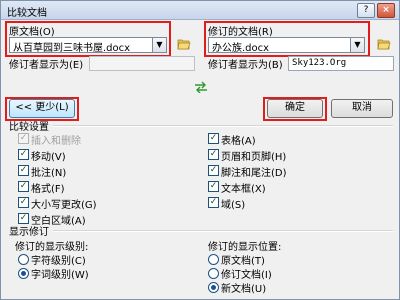 This screenshot has width=400, height=300. Describe the element at coordinates (254, 157) in the screenshot. I see `checkbox-label: 页眉和页脚(H)` at that location.